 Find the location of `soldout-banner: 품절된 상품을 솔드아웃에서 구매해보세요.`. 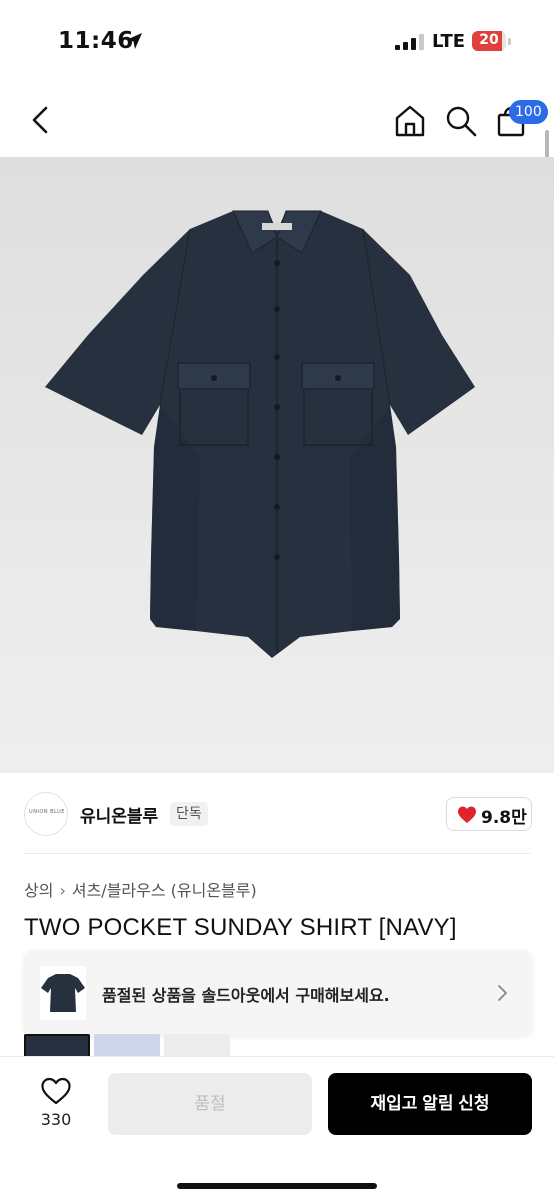

soldout-banner: 품절된 상품을 솔드아웃에서 구매해보세요. is located at coordinates (278, 993).